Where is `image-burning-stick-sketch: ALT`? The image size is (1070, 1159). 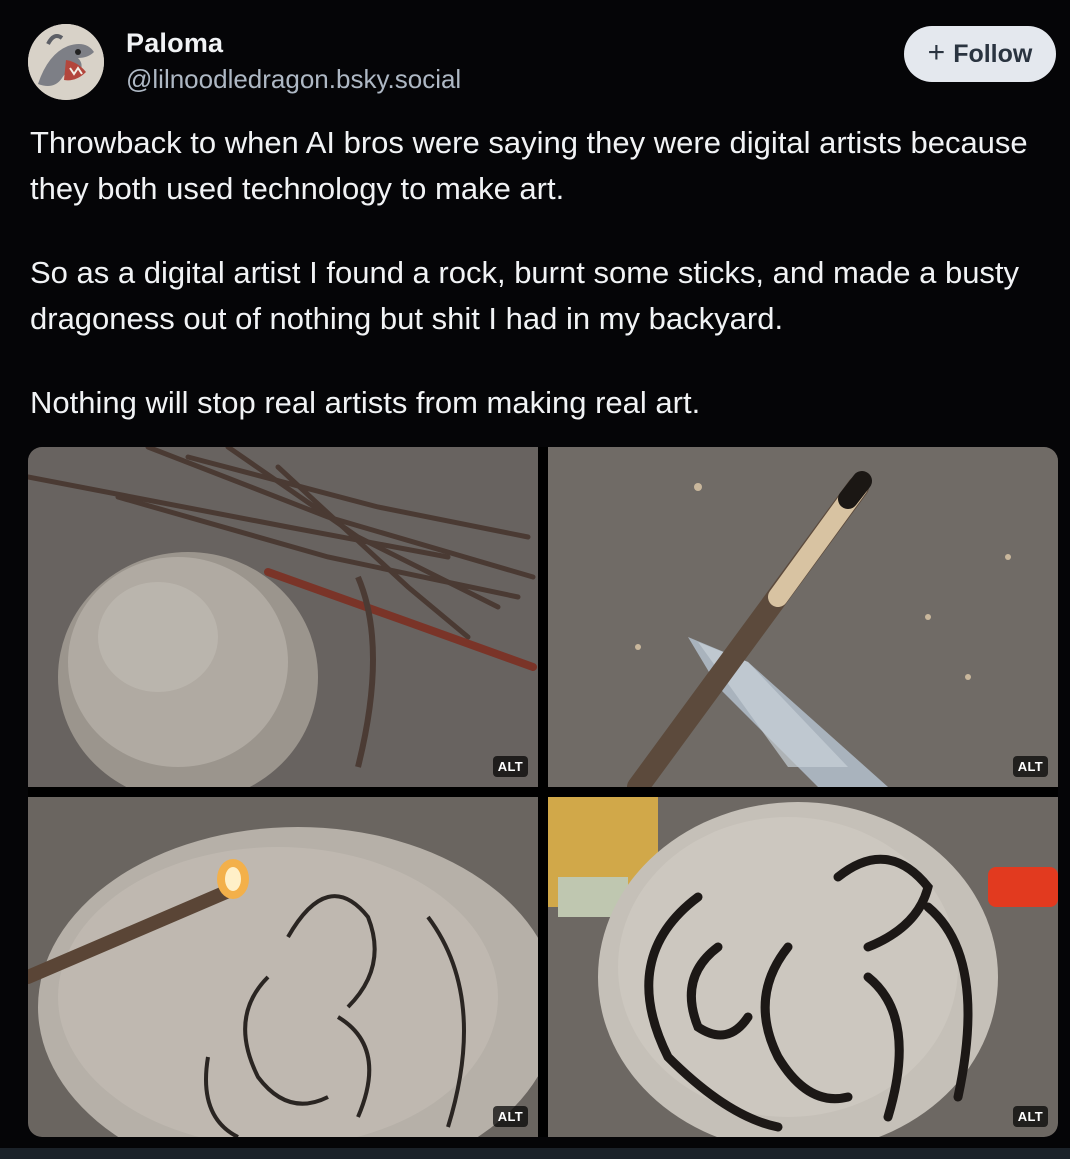 image-burning-stick-sketch: ALT is located at coordinates (283, 967).